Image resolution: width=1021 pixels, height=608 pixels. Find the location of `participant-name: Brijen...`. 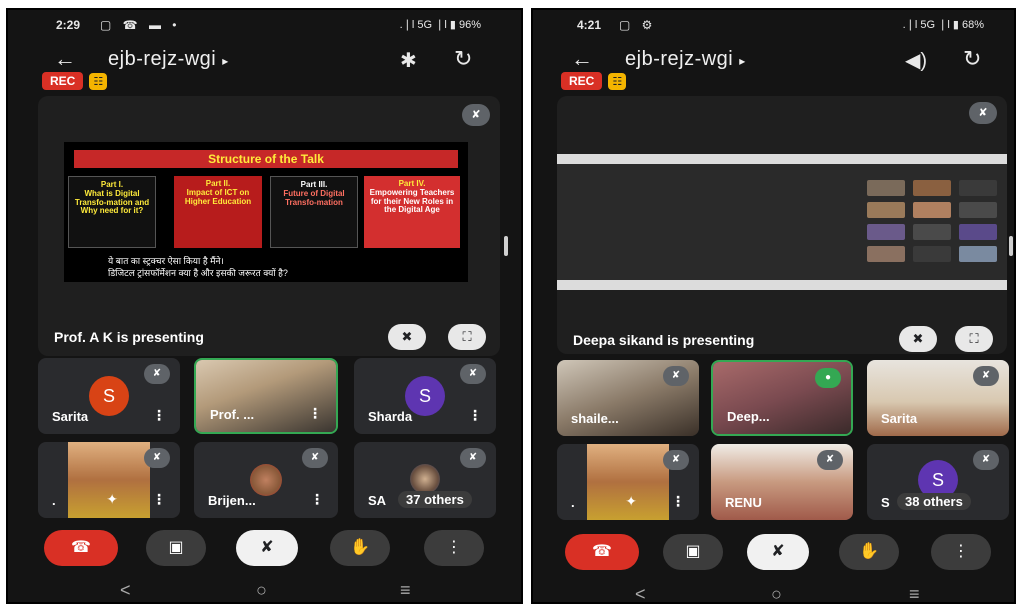

participant-name: Brijen... is located at coordinates (232, 500).